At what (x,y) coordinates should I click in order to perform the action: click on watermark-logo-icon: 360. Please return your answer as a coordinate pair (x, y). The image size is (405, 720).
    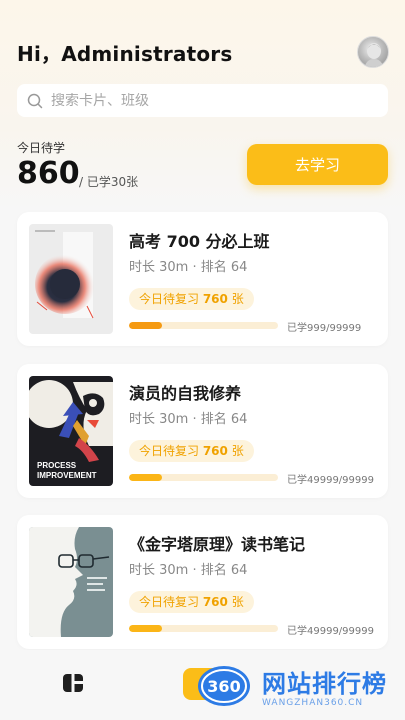
    Looking at the image, I should click on (224, 686).